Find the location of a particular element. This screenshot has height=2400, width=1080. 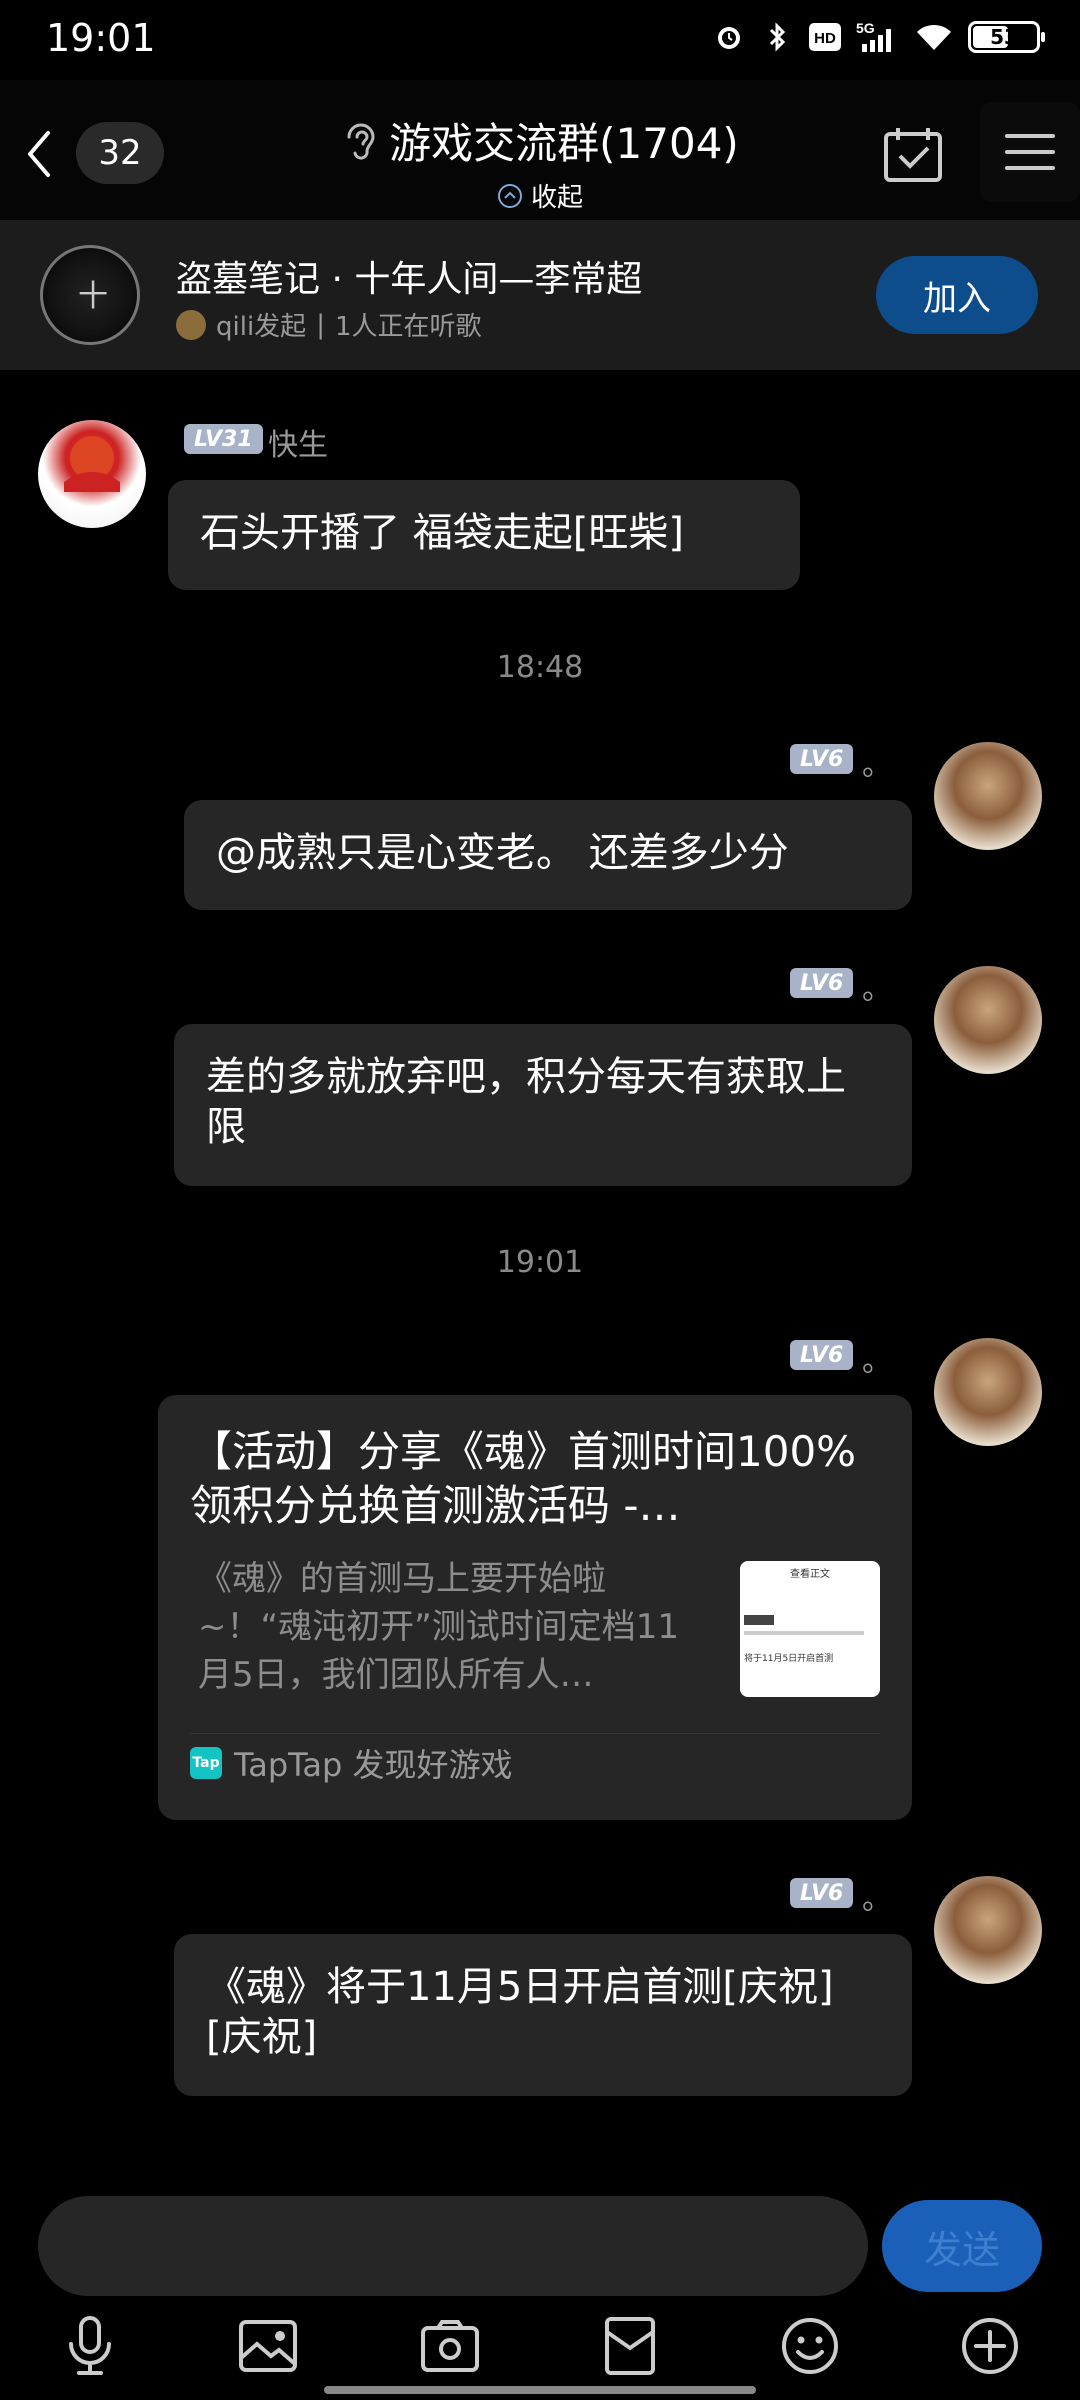

back-button is located at coordinates (39, 154).